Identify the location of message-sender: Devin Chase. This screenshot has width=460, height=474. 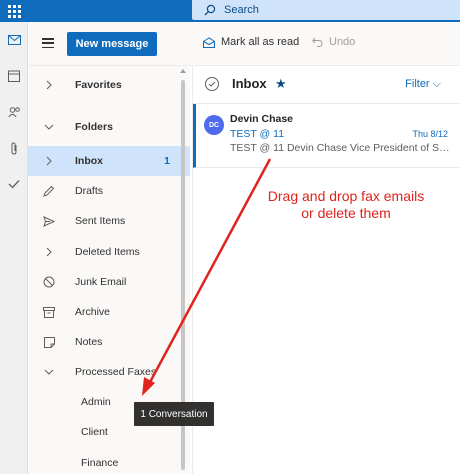
(262, 119).